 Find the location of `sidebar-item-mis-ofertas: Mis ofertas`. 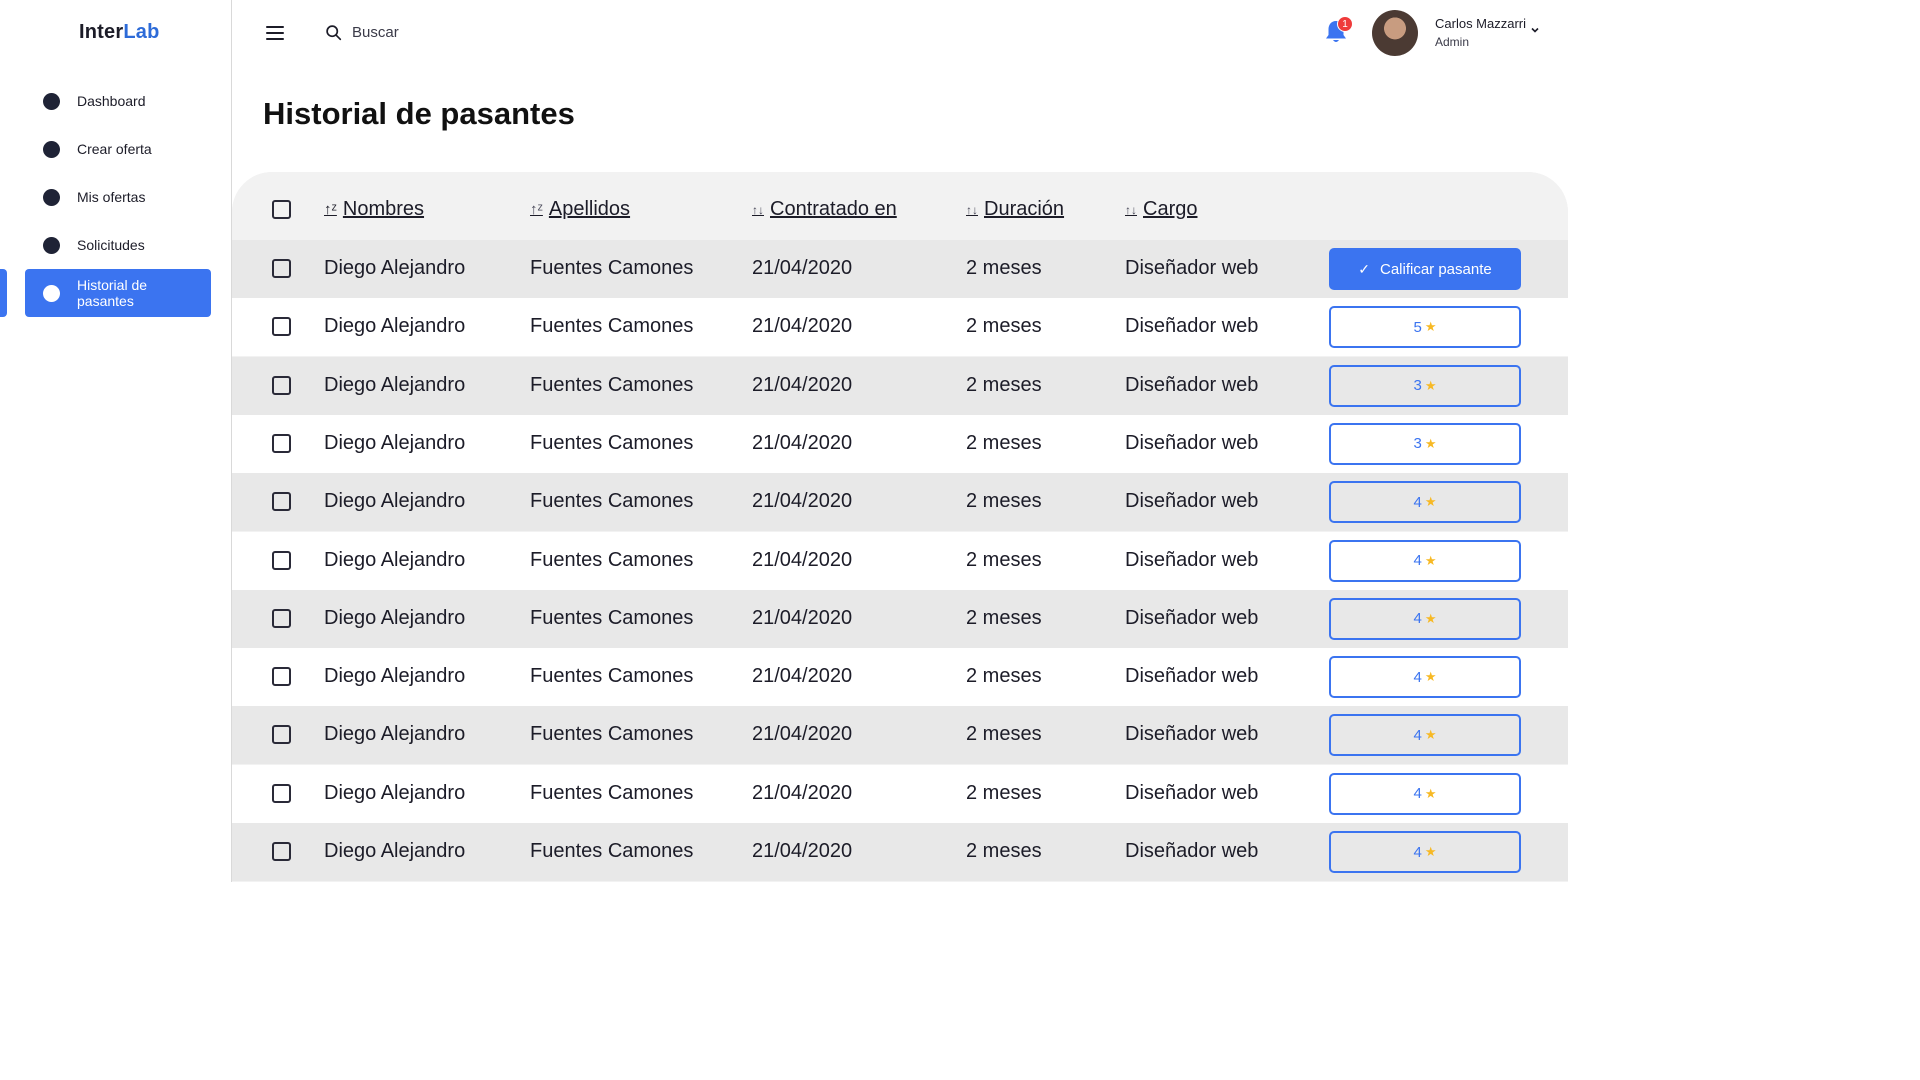

sidebar-item-mis-ofertas: Mis ofertas is located at coordinates (118, 197).